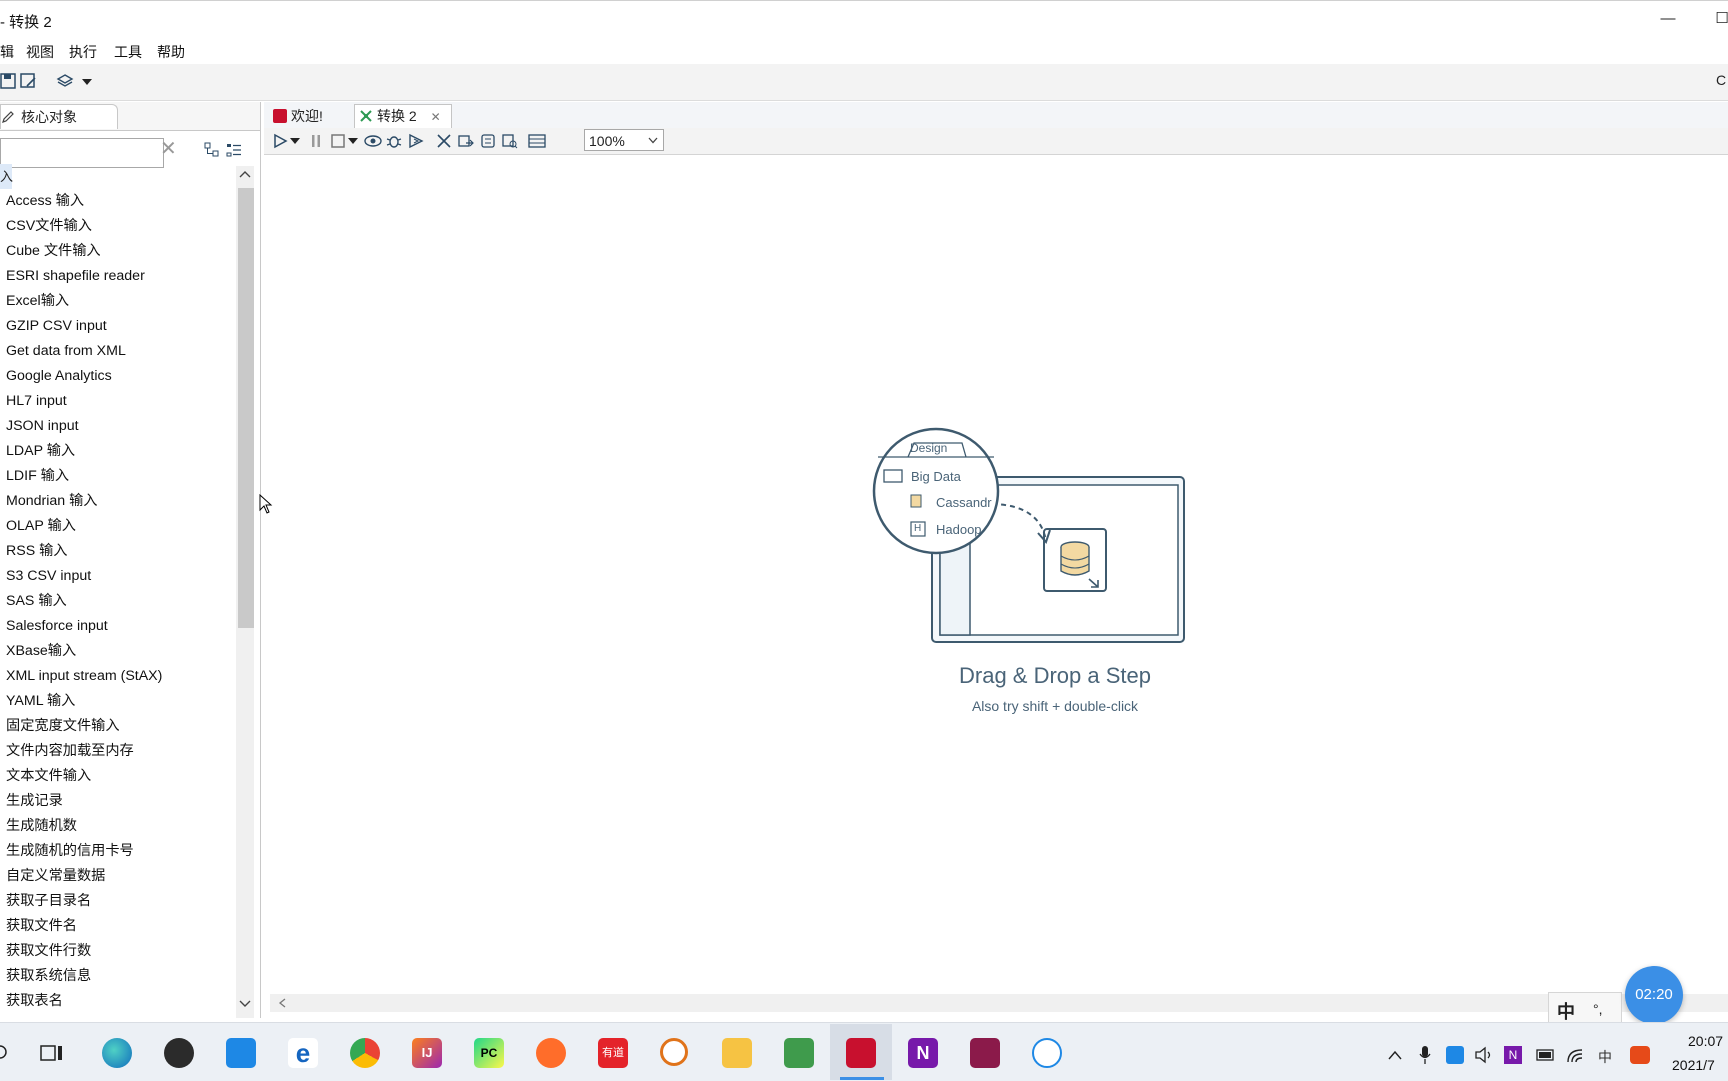 The height and width of the screenshot is (1081, 1728). I want to click on pycharm-icon: PC, so click(489, 1053).